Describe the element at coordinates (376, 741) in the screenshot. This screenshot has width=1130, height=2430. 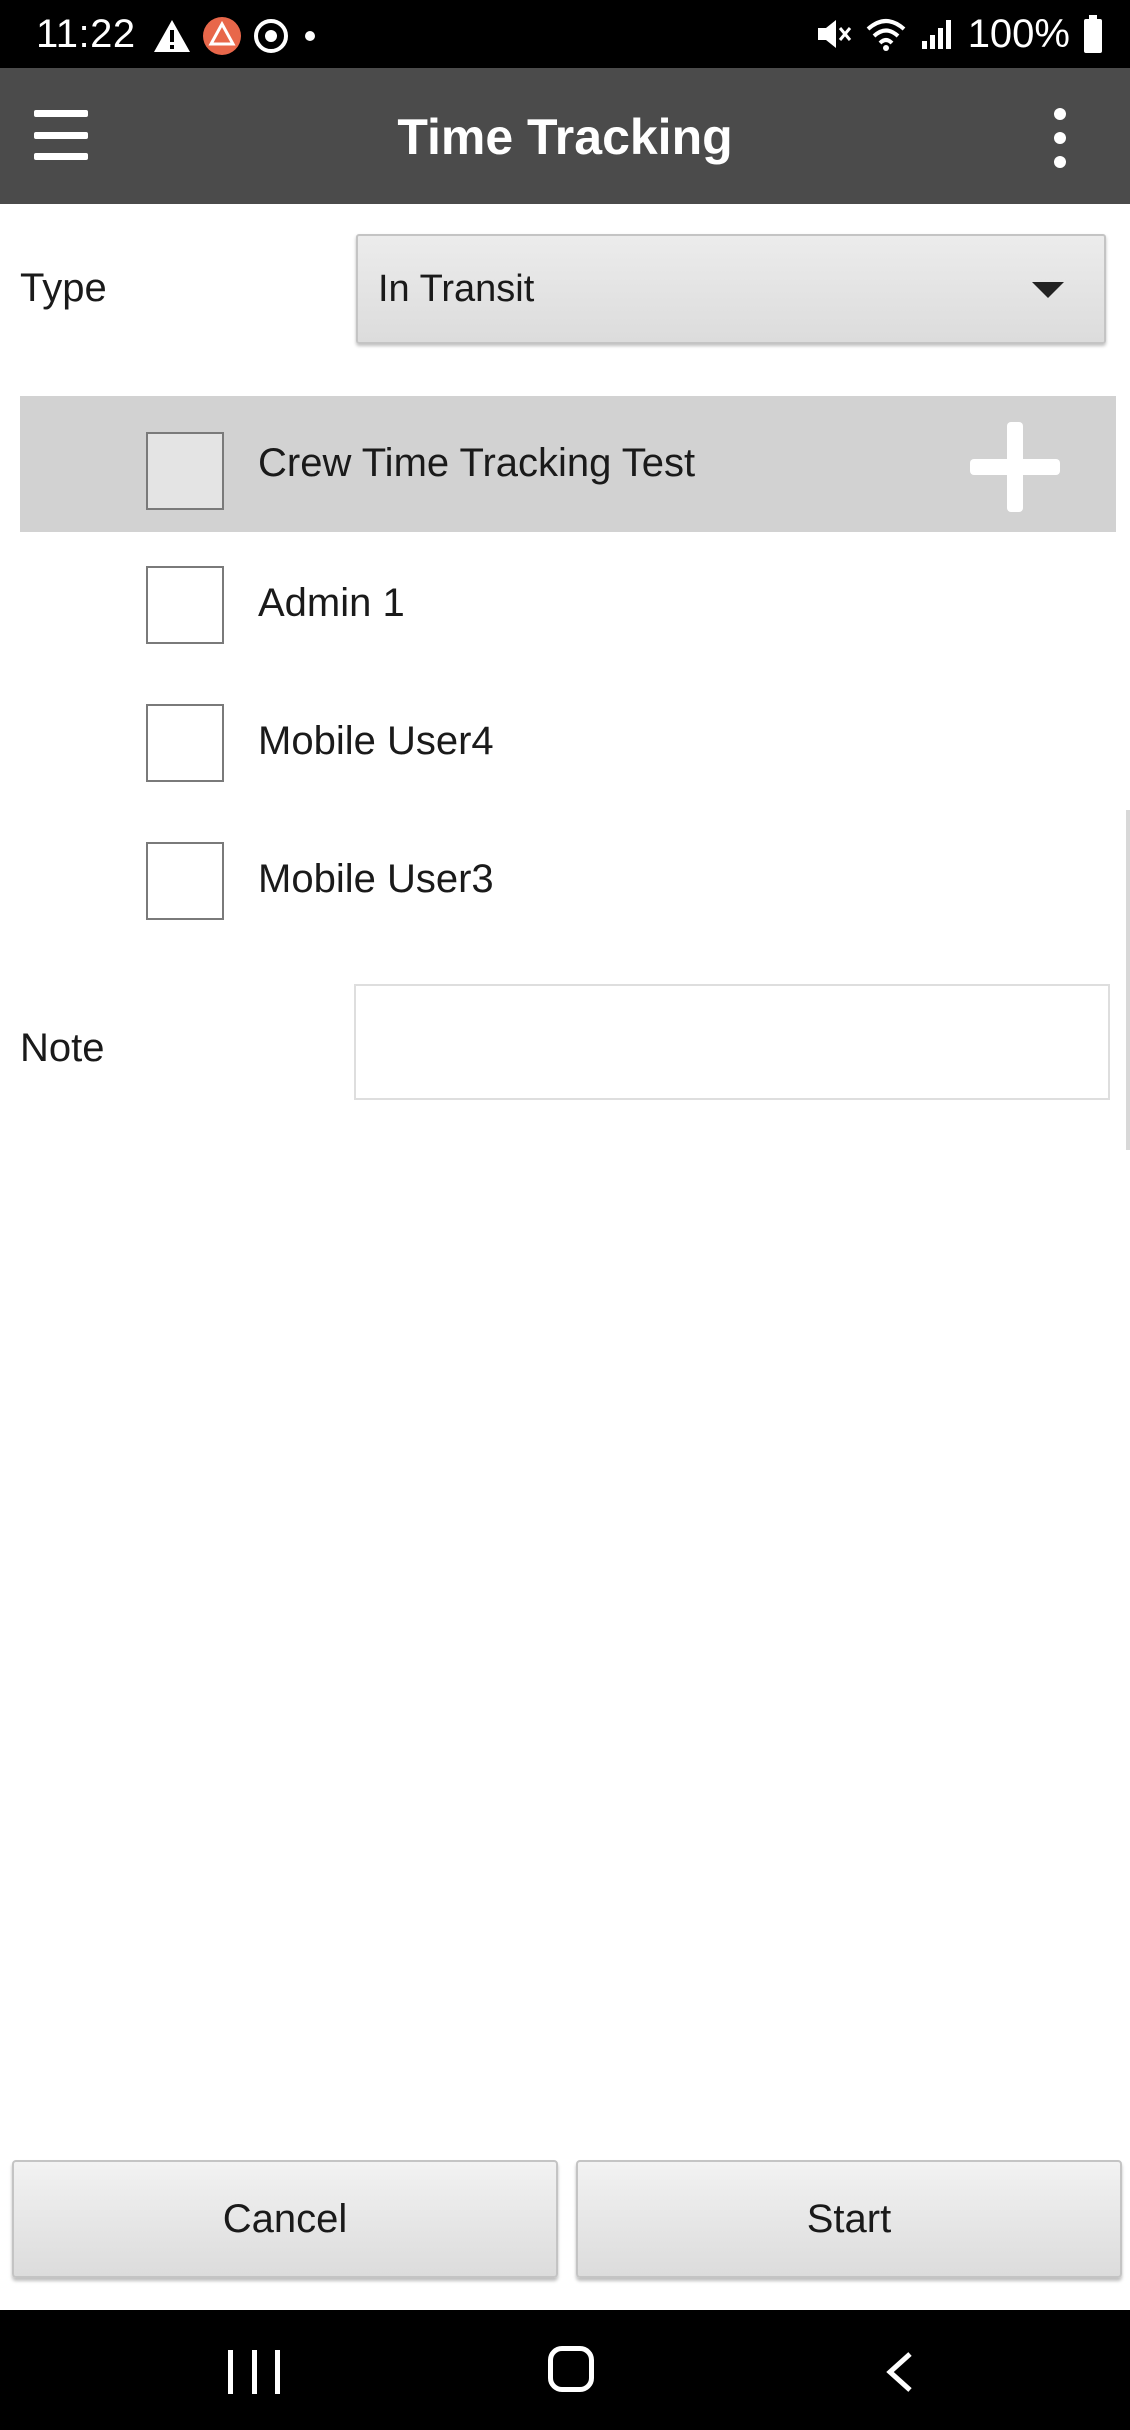
I see `crew-member-name: Mobile User4` at that location.